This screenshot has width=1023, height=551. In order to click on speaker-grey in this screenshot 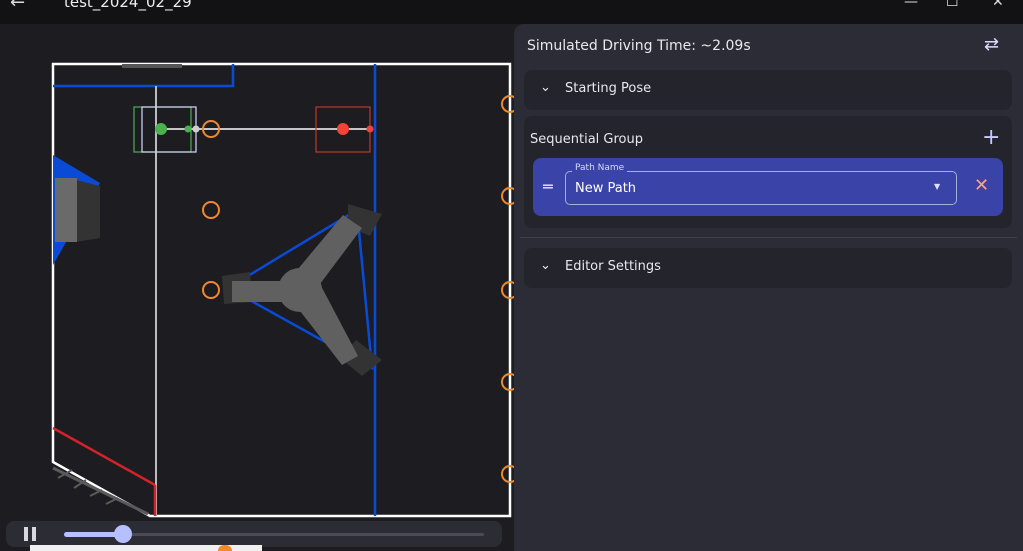, I will do `click(66, 210)`.